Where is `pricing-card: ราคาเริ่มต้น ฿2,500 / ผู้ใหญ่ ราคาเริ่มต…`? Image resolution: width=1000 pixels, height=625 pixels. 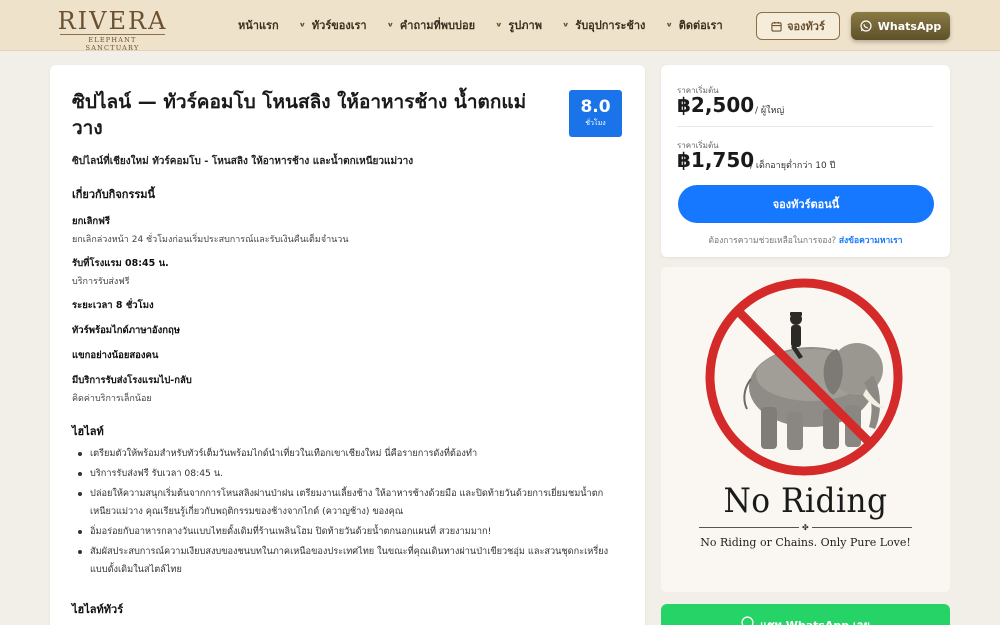
pricing-card: ราคาเริ่มต้น ฿2,500 / ผู้ใหญ่ ราคาเริ่มต… is located at coordinates (805, 161).